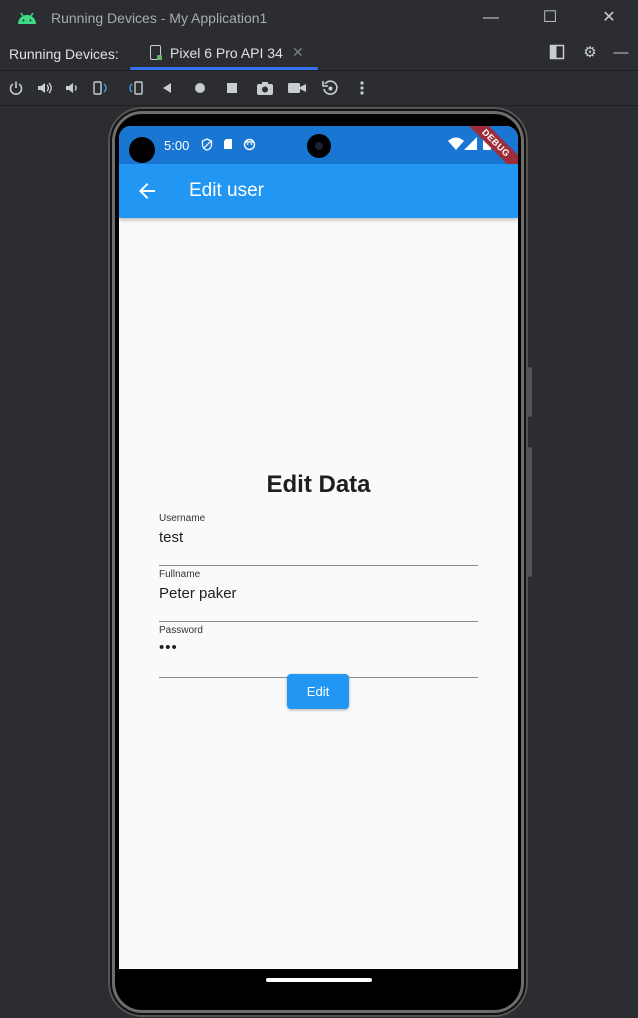  Describe the element at coordinates (64, 54) in the screenshot. I see `panel-label: Running Devices:` at that location.